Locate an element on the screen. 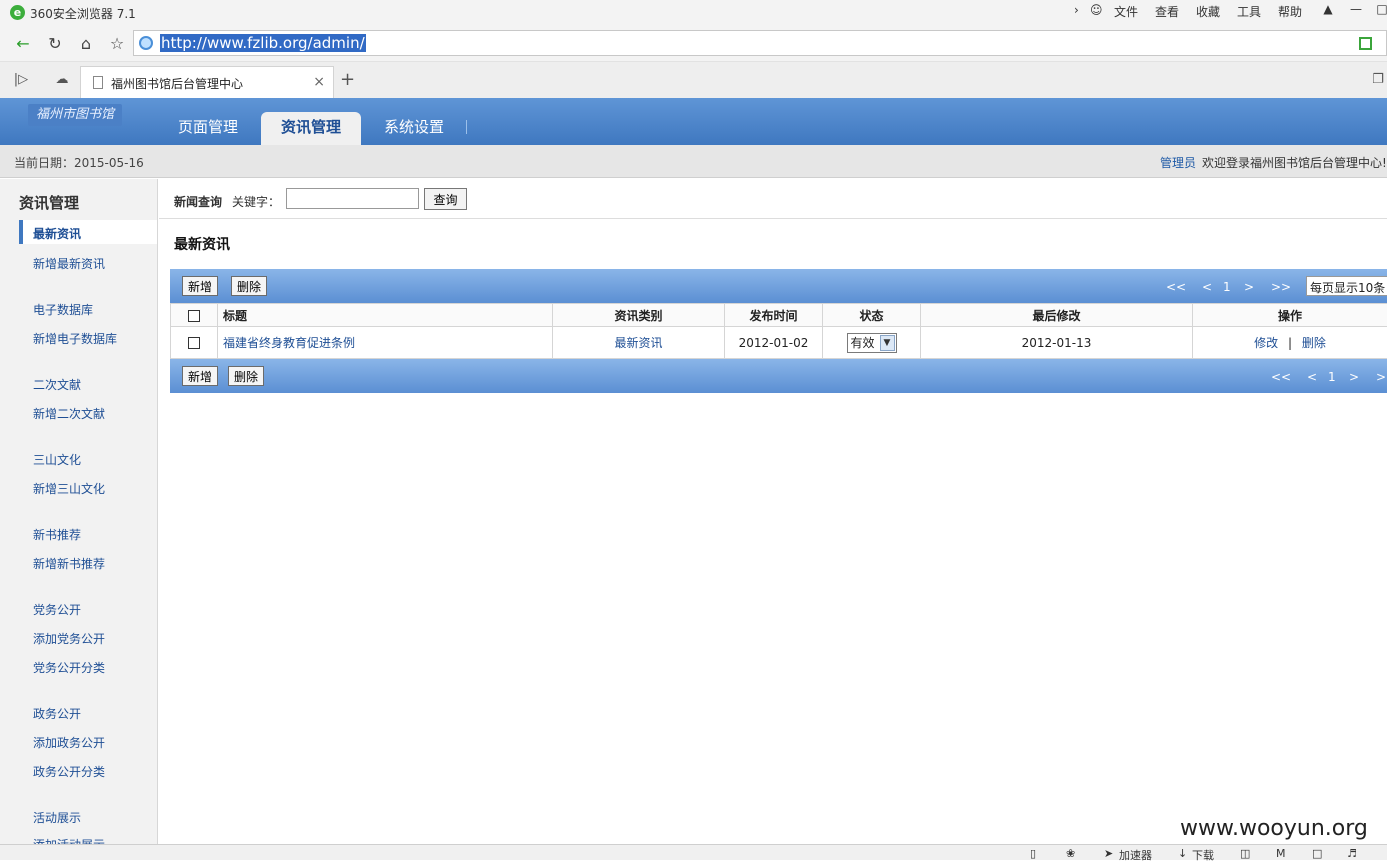  sidebar-item-add-secondary-literature: 新增二次文献 is located at coordinates (69, 413).